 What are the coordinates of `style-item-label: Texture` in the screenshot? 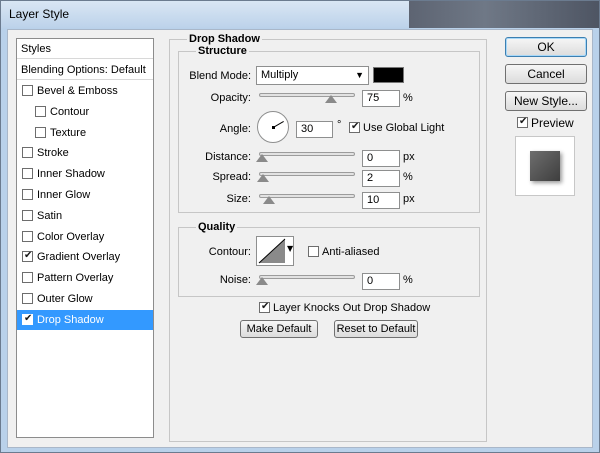 It's located at (68, 132).